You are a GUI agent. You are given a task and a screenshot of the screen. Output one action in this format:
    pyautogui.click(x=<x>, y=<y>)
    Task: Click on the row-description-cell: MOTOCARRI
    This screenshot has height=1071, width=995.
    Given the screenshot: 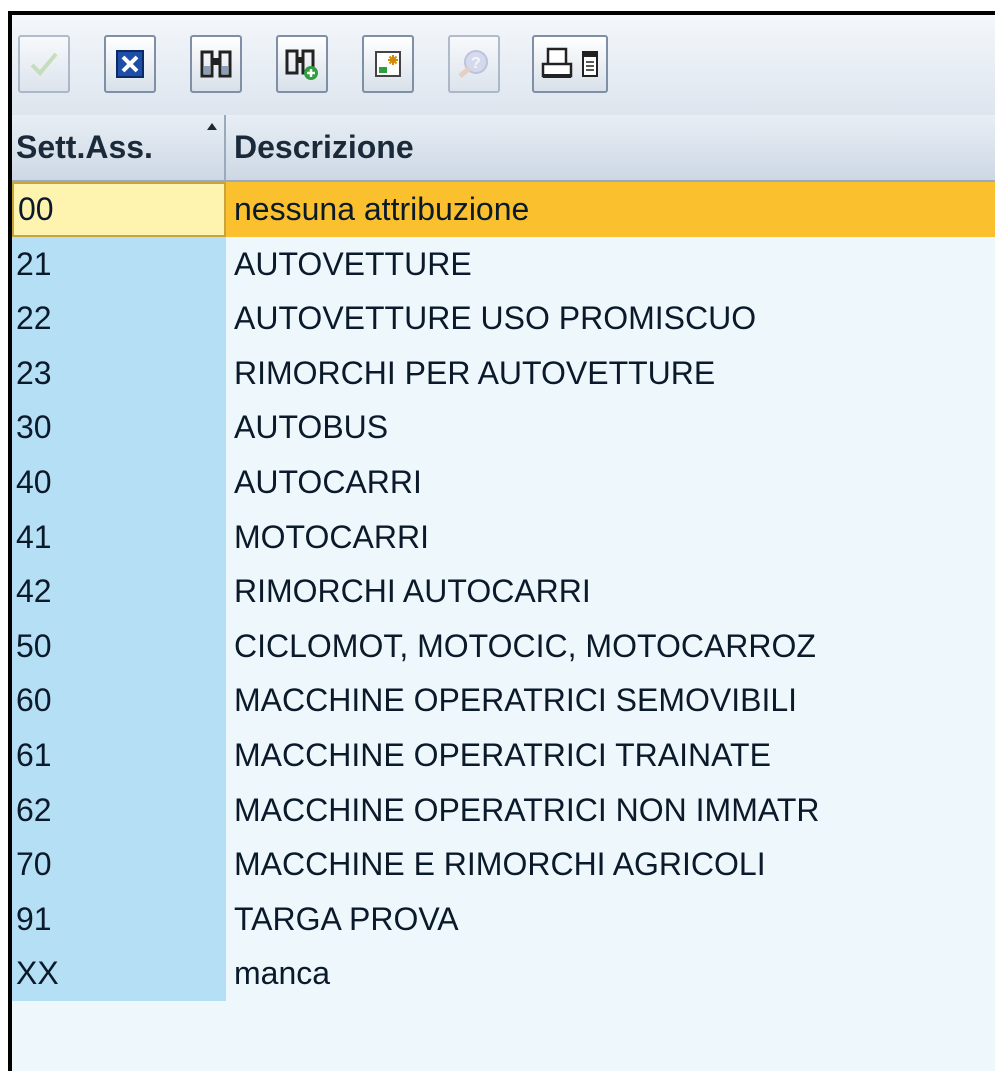 What is the action you would take?
    pyautogui.click(x=610, y=537)
    